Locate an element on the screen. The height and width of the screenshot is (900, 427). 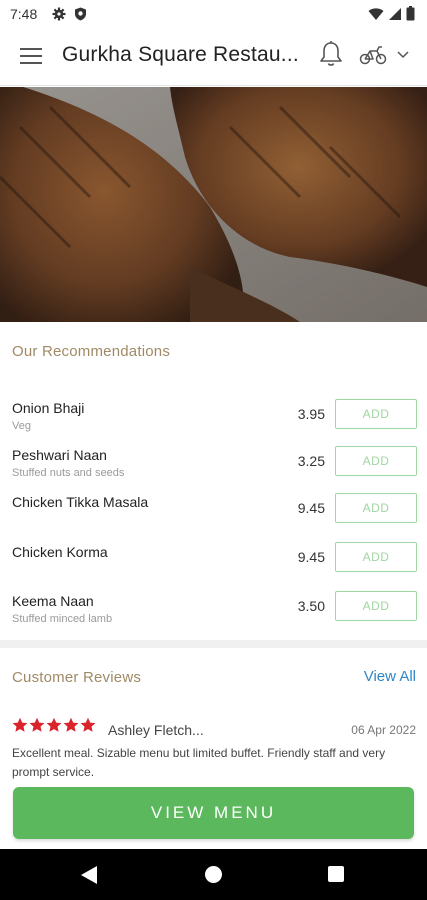
item-name: Chicken Korma is located at coordinates (60, 552).